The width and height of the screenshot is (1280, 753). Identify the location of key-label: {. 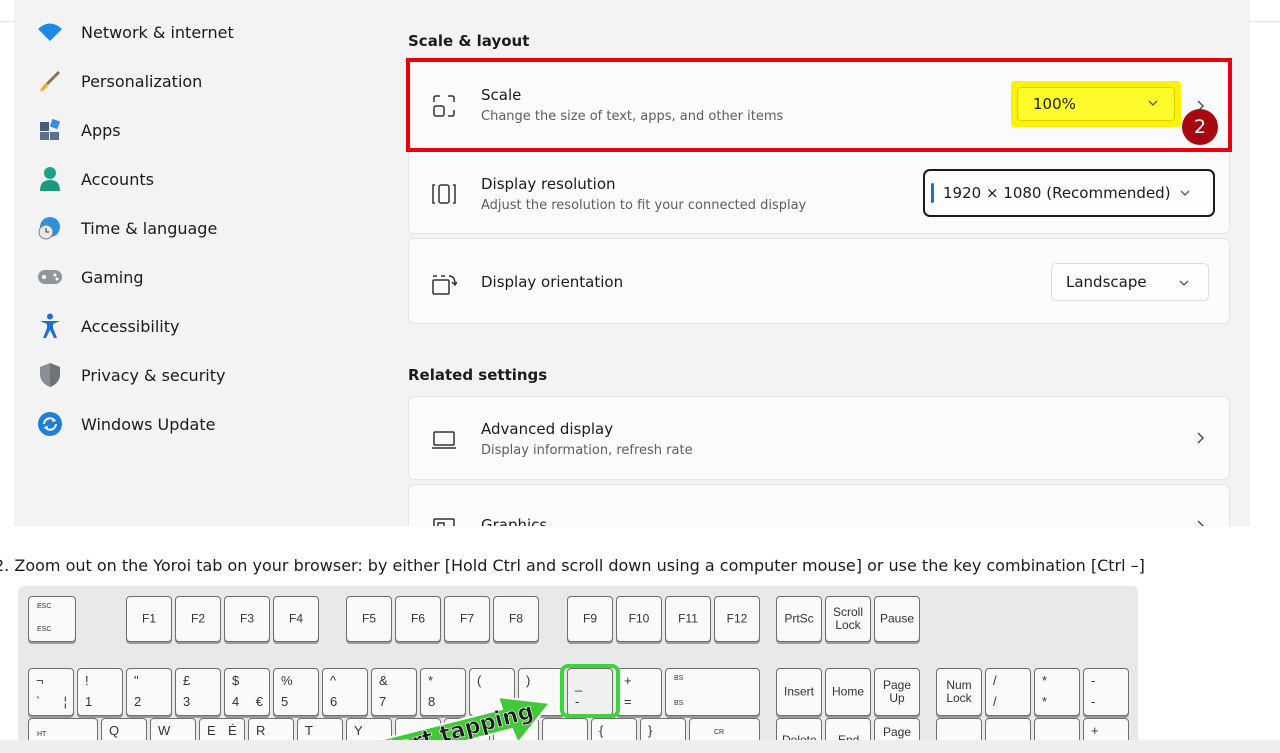
(601, 730).